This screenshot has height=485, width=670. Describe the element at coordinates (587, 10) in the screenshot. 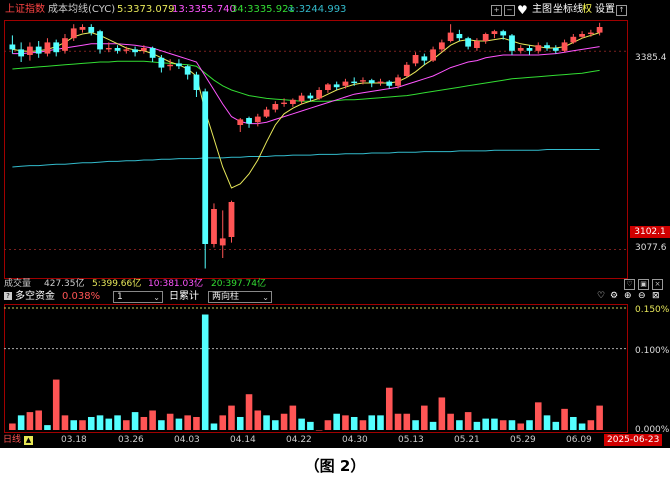

I see `weight-button: 权` at that location.